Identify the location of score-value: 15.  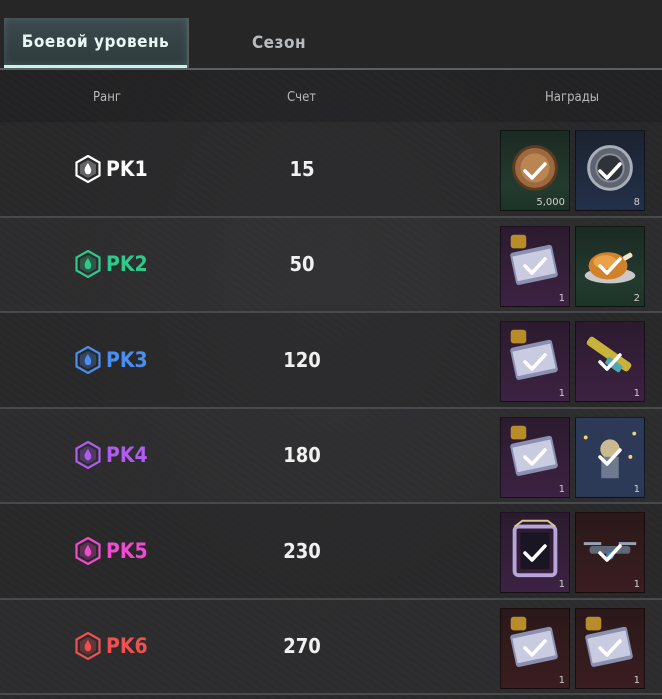
(302, 168).